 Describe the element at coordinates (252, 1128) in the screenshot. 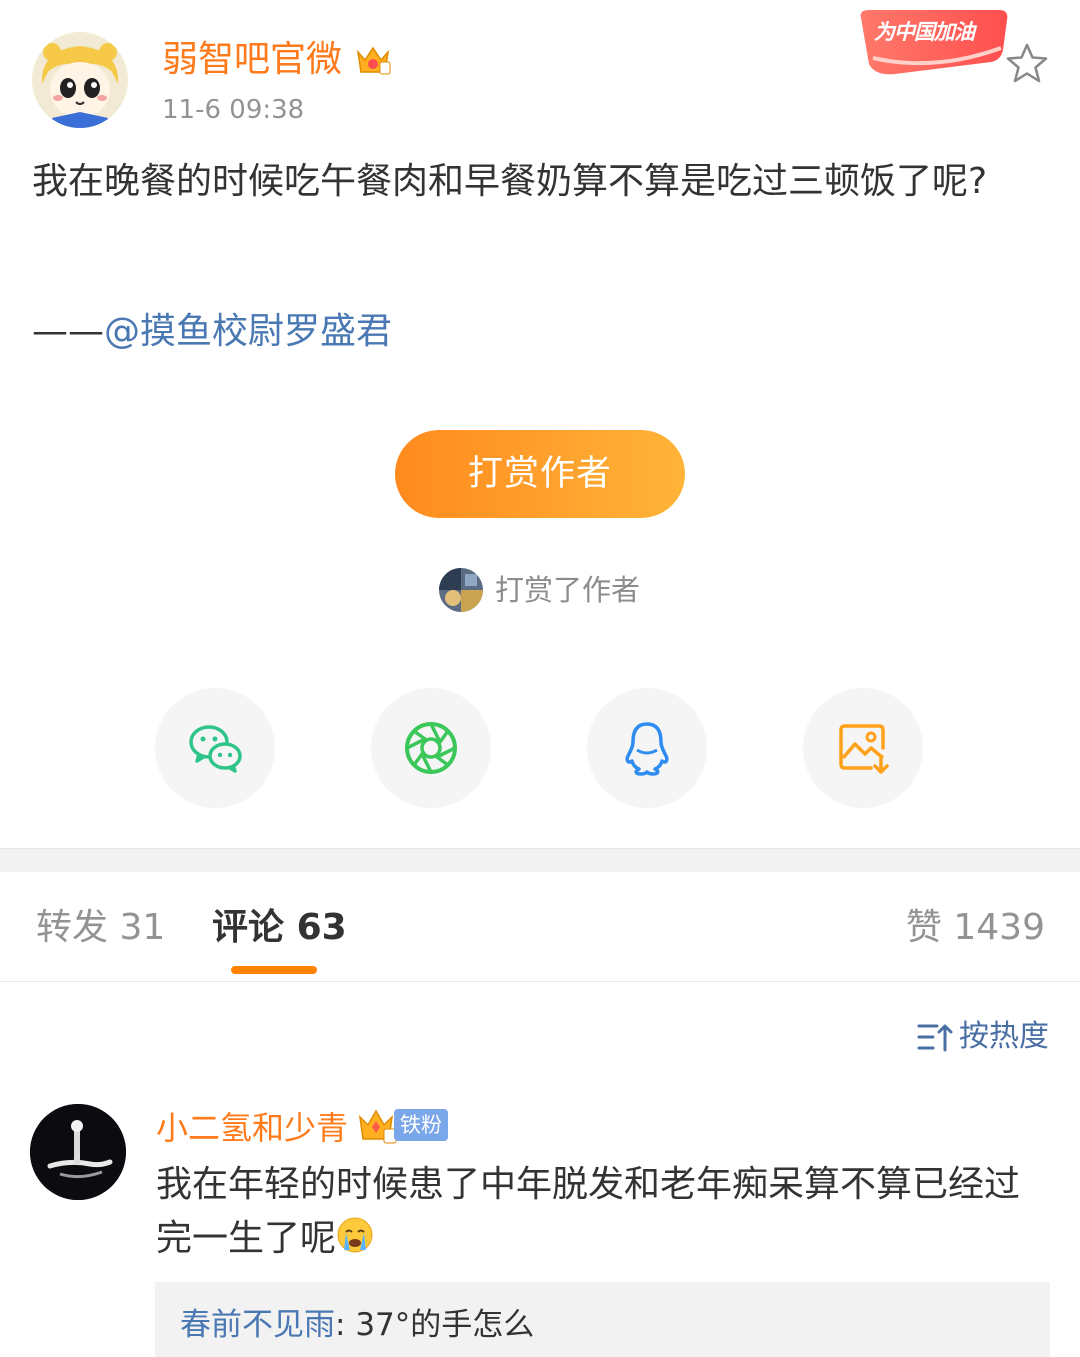

I see `commenter-name: 小二氢和少青` at that location.